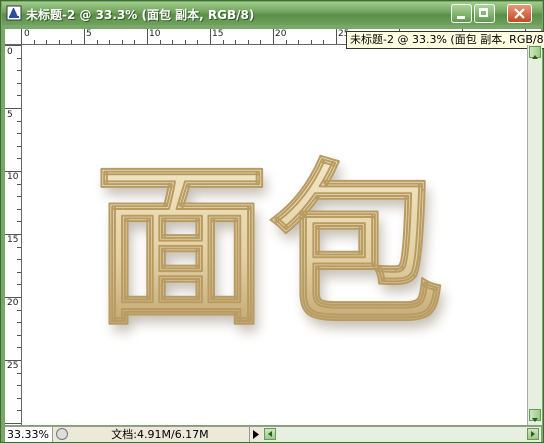 Image resolution: width=544 pixels, height=443 pixels. What do you see at coordinates (272, 13) in the screenshot?
I see `title-bar: 未标题-2 @ 33.3% (面包 副本, RGB/8)` at bounding box center [272, 13].